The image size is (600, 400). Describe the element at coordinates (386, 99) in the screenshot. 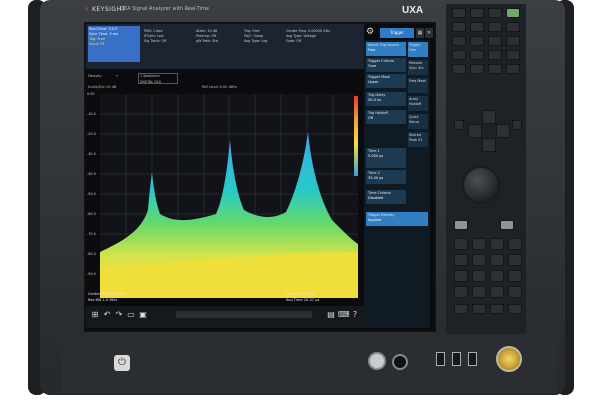

I see `menu-item-trig-delay: Trig Delay 50.0 ns` at that location.